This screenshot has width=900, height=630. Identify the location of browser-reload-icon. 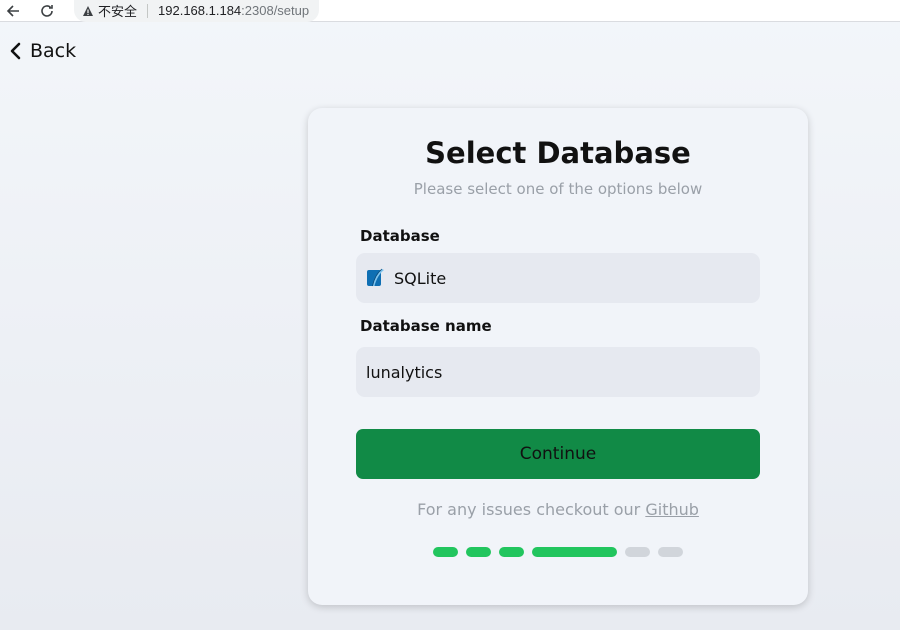
(47, 11).